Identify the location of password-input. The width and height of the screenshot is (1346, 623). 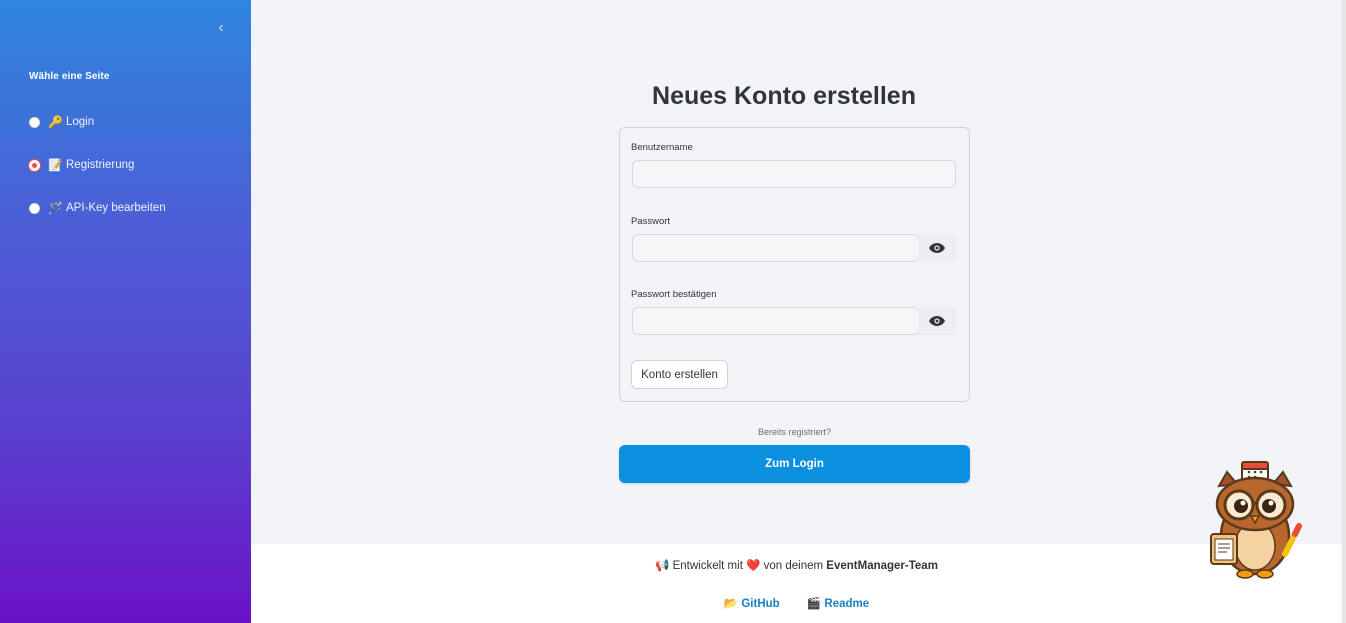
(775, 248).